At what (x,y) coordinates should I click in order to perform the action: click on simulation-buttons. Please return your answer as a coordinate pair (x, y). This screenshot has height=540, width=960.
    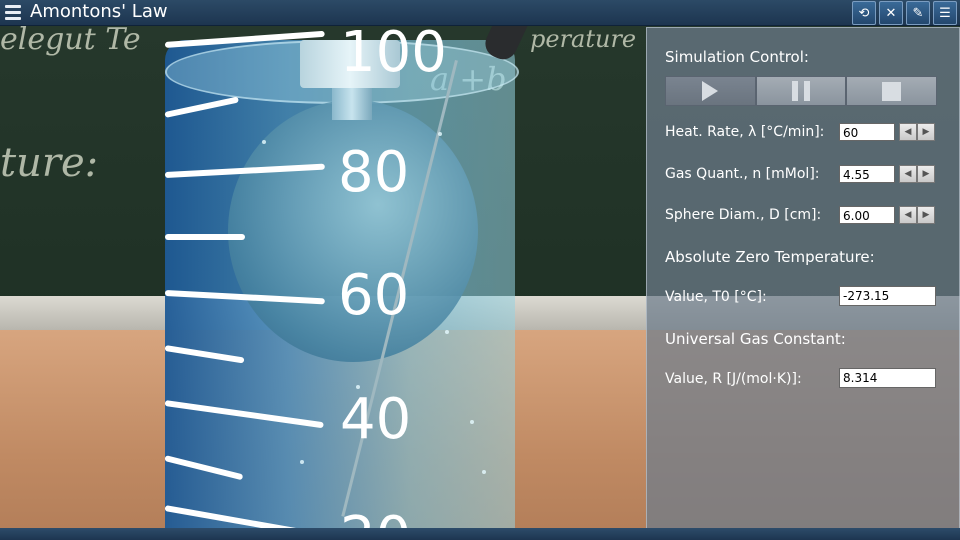
    Looking at the image, I should click on (801, 91).